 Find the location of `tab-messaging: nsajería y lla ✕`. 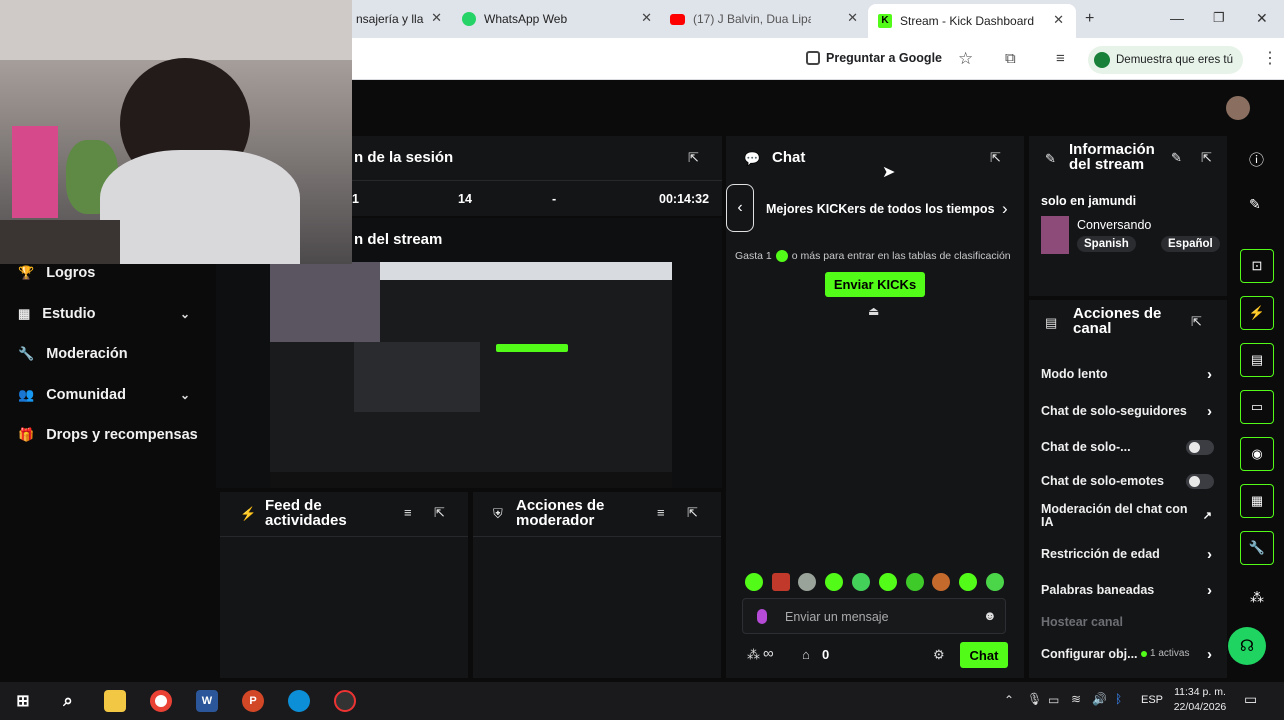

tab-messaging: nsajería y lla ✕ is located at coordinates (399, 19).